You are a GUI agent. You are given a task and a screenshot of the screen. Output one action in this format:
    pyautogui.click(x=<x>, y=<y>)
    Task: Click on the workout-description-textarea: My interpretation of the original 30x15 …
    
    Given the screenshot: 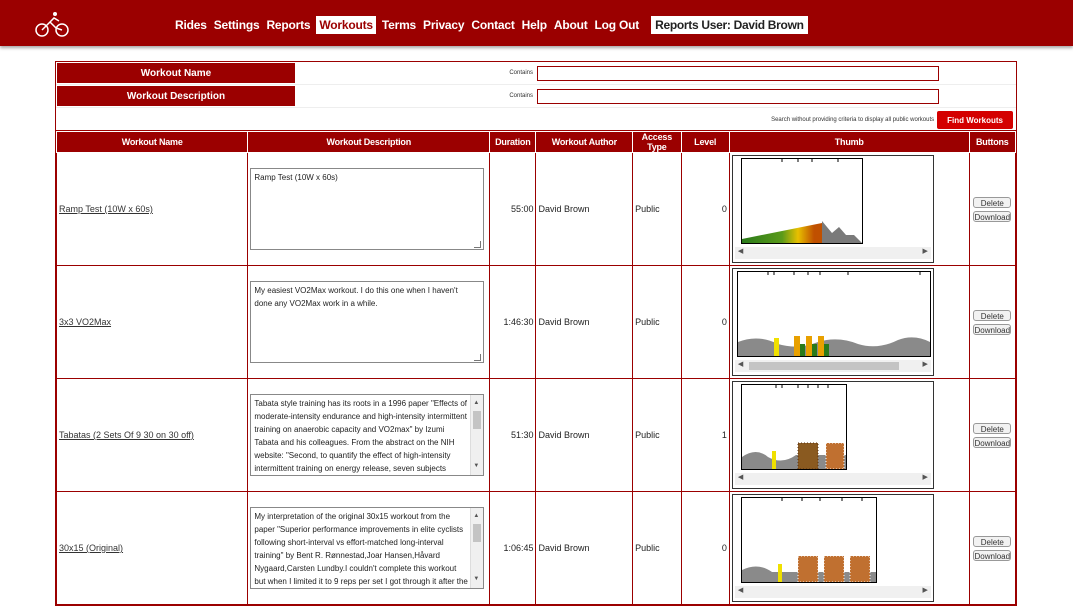 What is the action you would take?
    pyautogui.click(x=367, y=548)
    